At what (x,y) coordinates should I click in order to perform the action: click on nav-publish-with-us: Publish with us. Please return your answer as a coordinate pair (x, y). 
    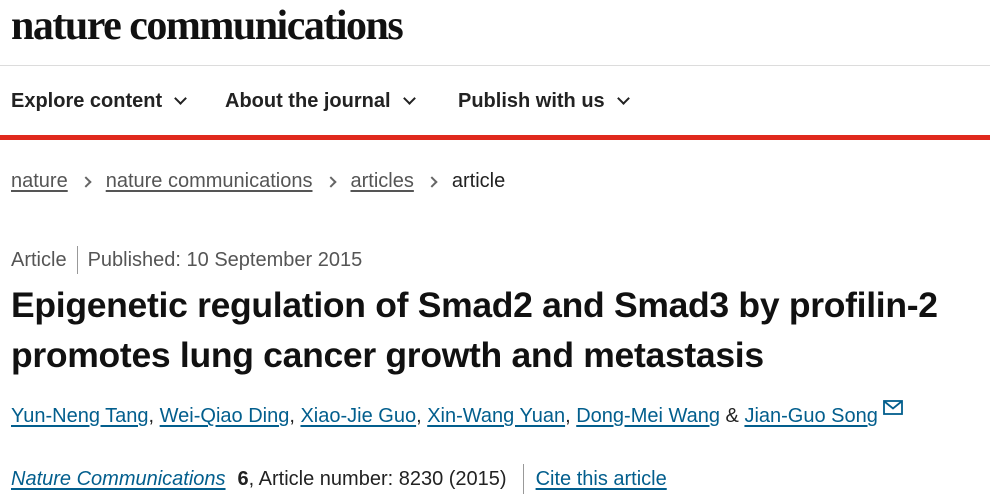
    Looking at the image, I should click on (544, 101).